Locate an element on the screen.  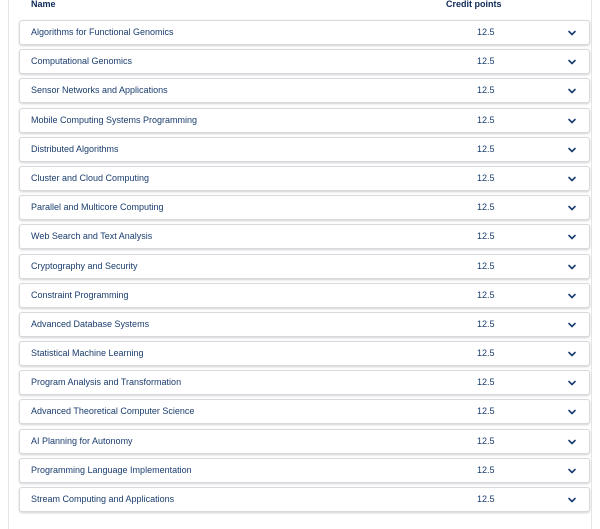
subject-name: Web Search and Text Analysis is located at coordinates (92, 236).